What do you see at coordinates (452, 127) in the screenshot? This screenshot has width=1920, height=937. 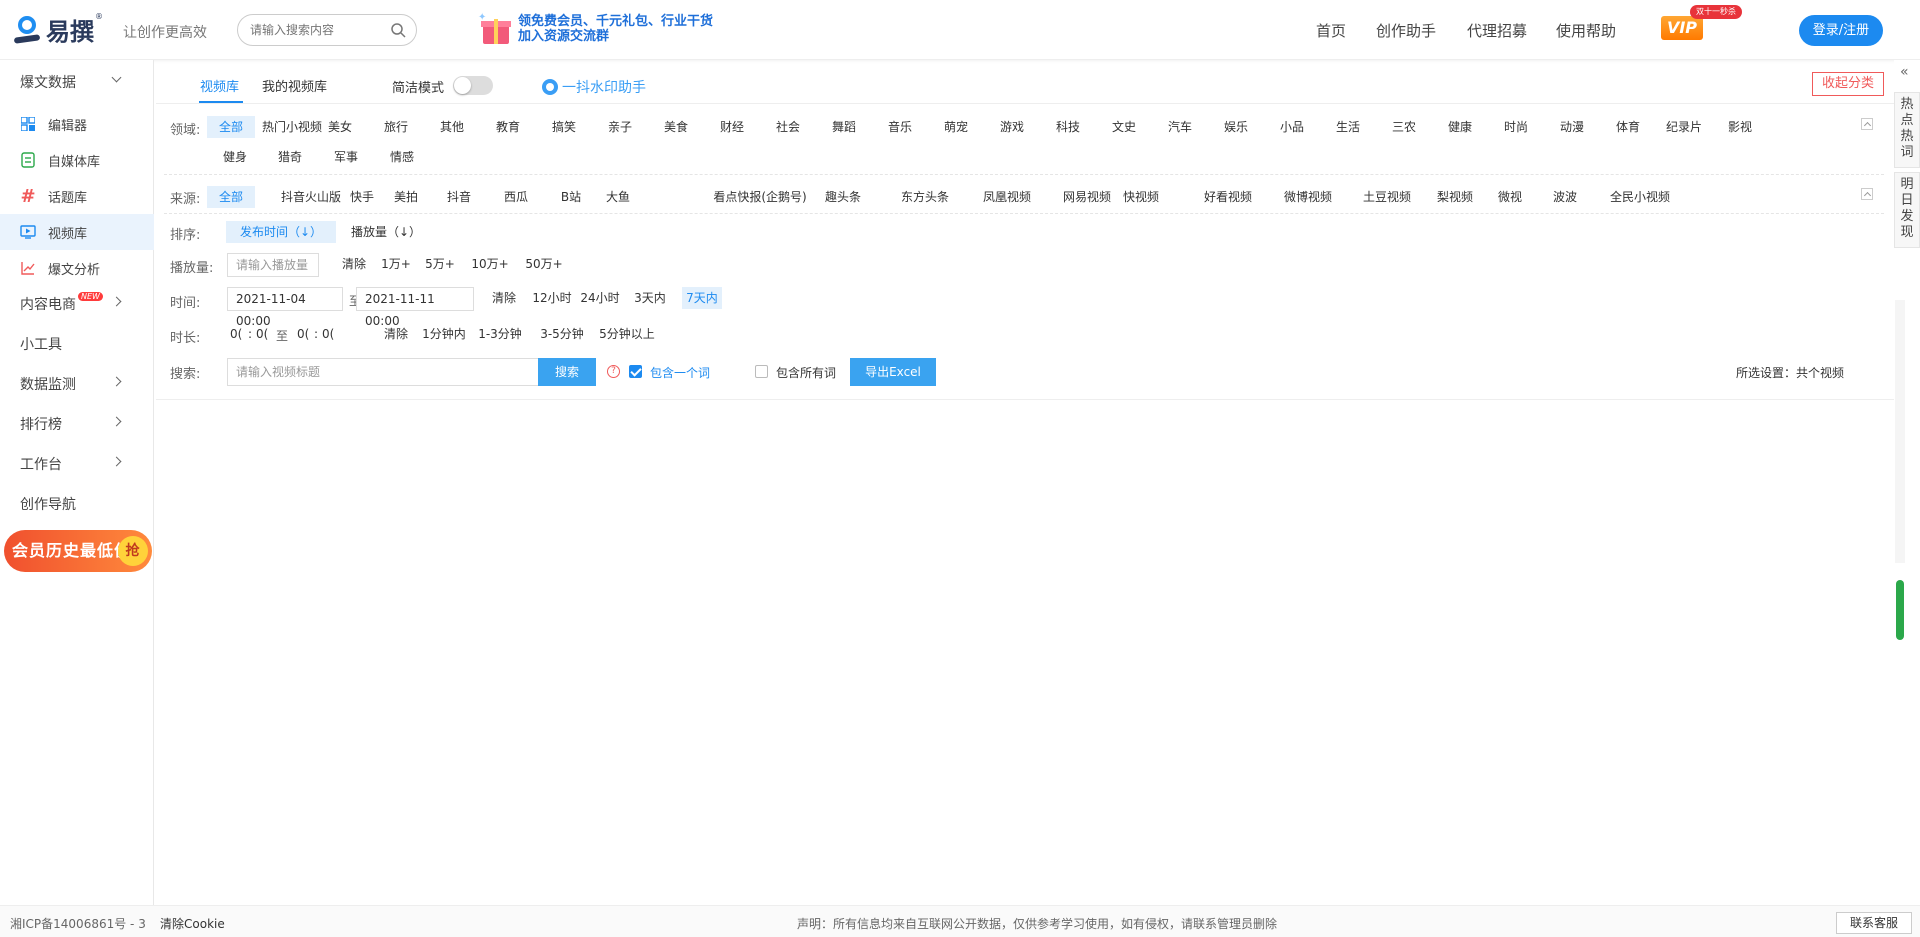 I see `filter-chip: 其他` at bounding box center [452, 127].